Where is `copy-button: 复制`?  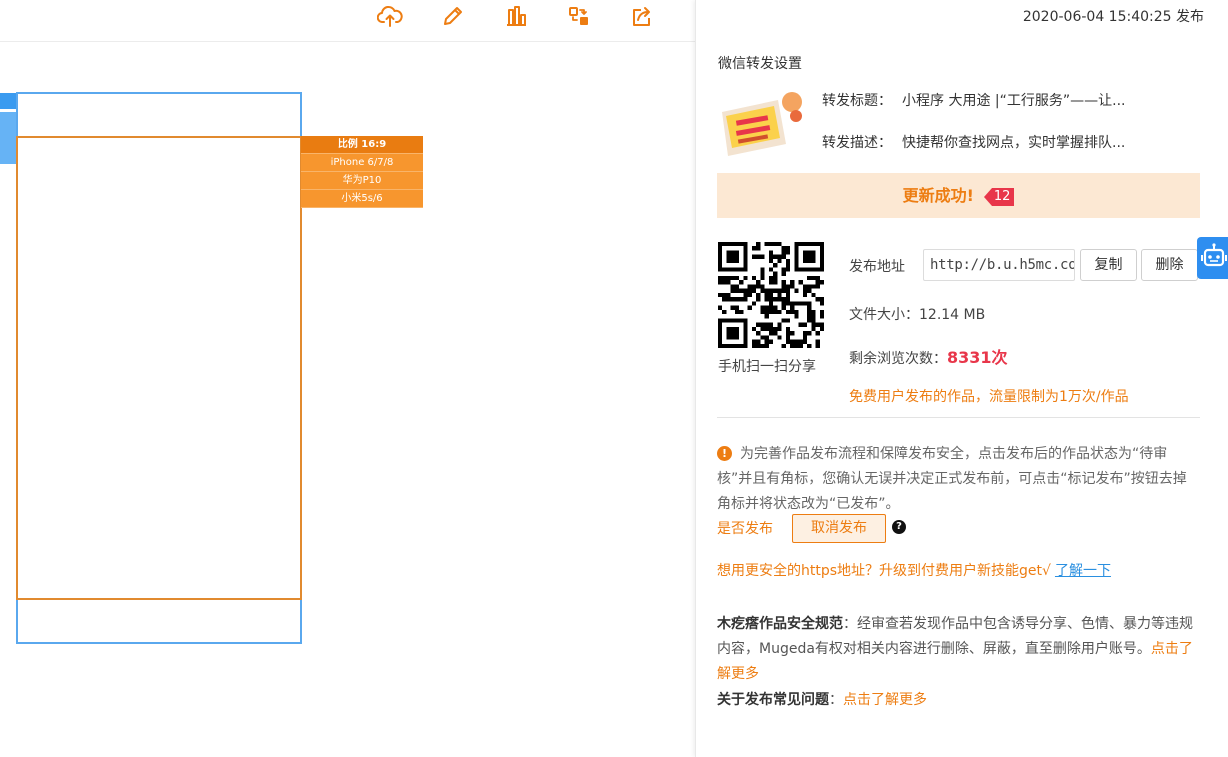
copy-button: 复制 is located at coordinates (1108, 265).